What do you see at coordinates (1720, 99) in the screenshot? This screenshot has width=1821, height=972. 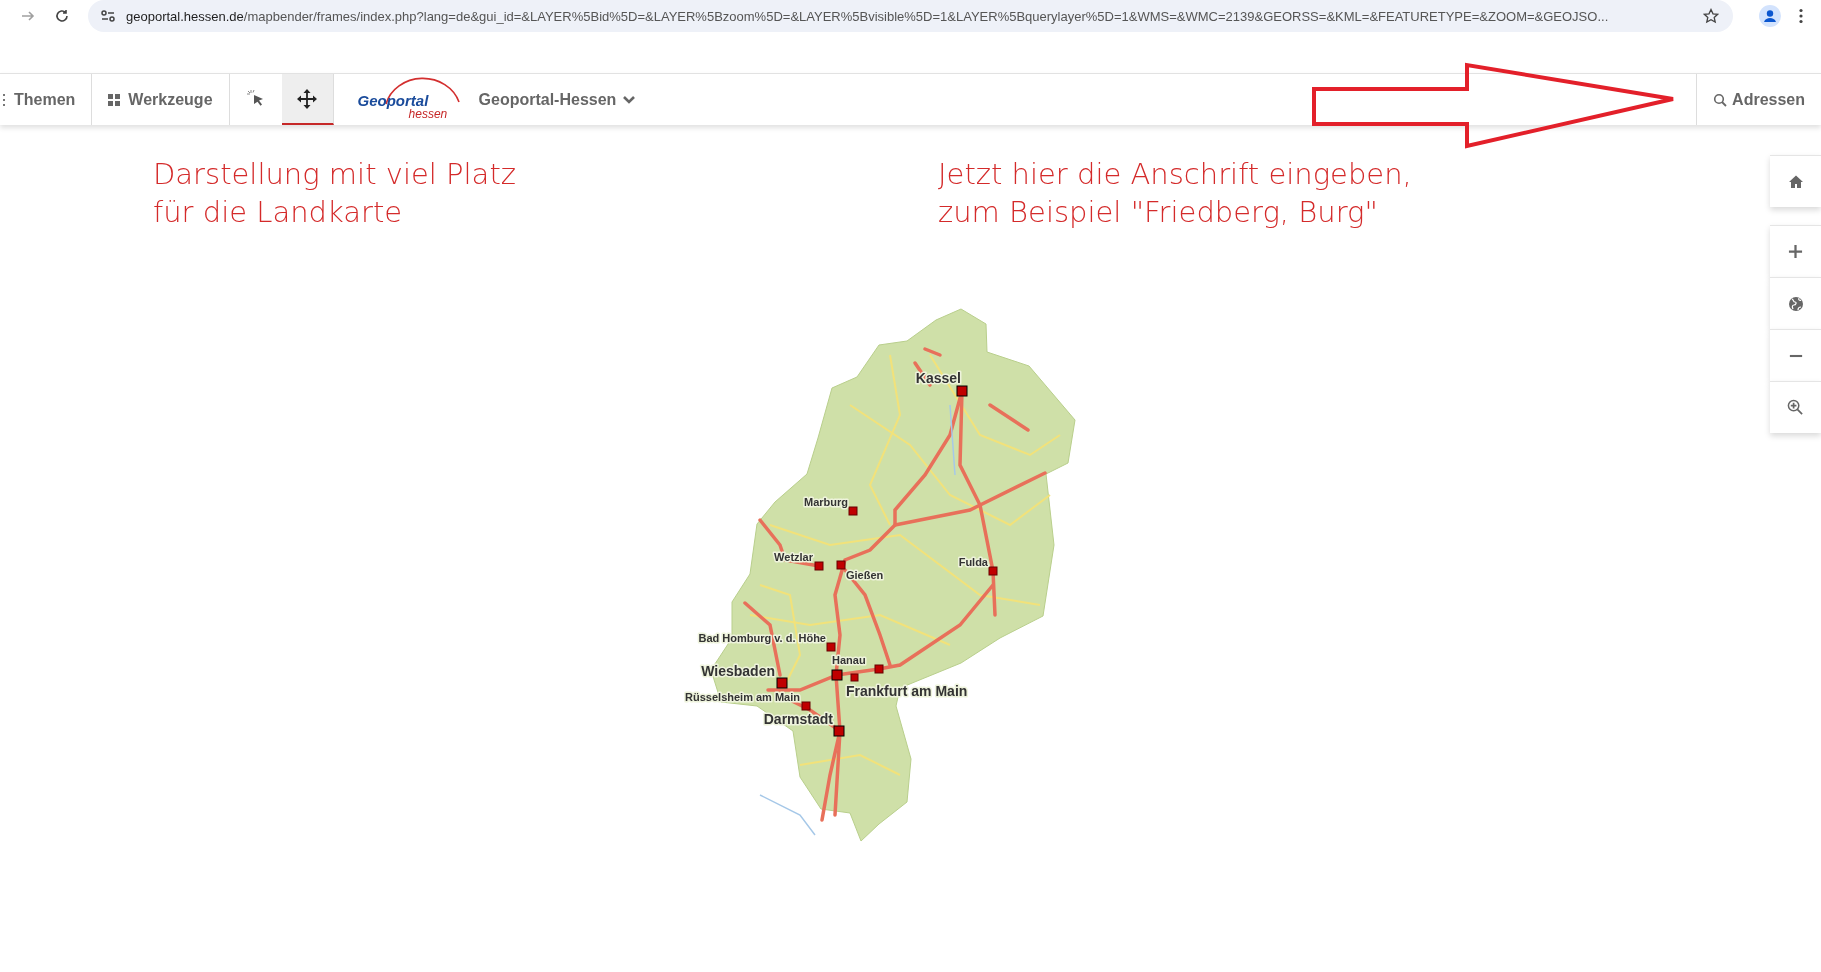 I see `search-icon` at bounding box center [1720, 99].